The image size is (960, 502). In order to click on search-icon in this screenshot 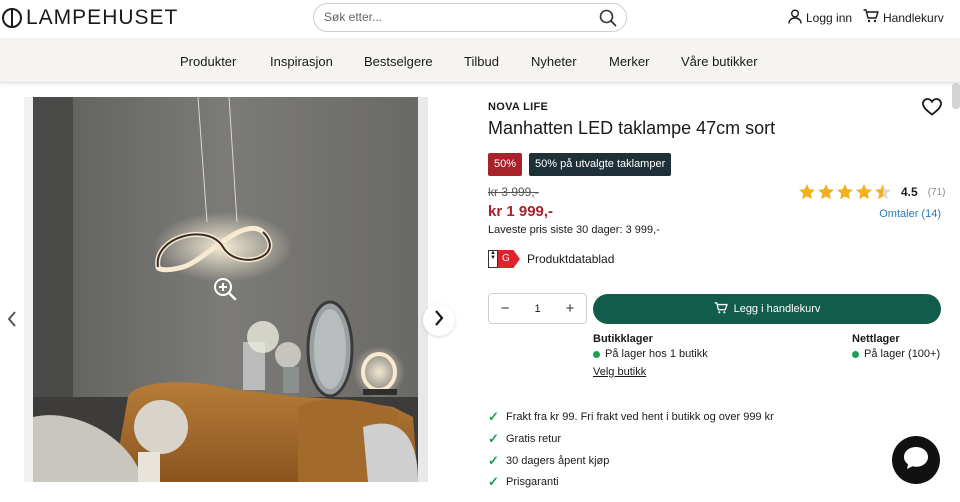, I will do `click(608, 20)`.